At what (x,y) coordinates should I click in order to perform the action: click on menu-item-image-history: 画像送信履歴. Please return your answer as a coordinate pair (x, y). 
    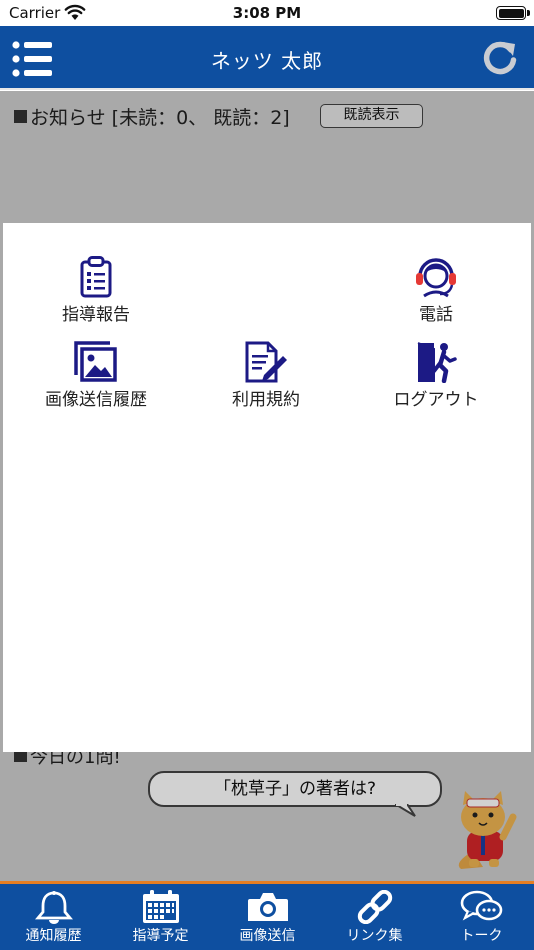
    Looking at the image, I should click on (96, 375).